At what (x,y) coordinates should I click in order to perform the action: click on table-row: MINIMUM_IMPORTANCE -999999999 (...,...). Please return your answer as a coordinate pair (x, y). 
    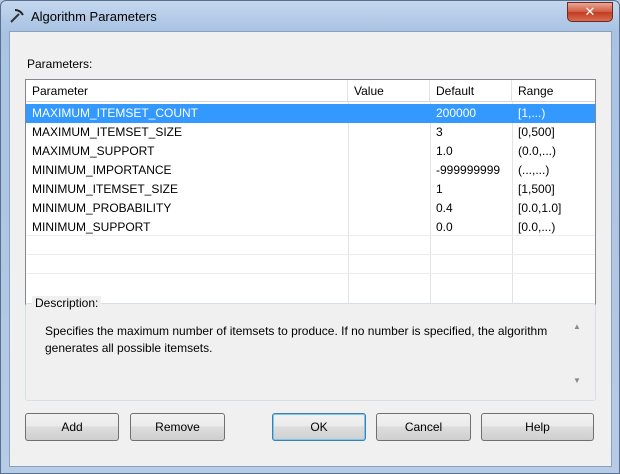
    Looking at the image, I should click on (310, 170).